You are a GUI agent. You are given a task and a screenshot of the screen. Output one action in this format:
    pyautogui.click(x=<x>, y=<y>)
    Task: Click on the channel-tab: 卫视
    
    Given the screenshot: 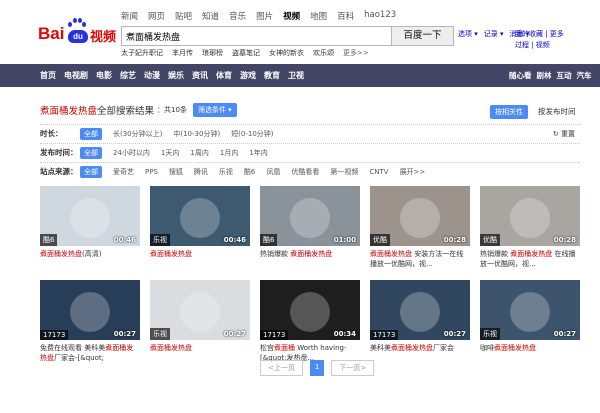 What is the action you would take?
    pyautogui.click(x=296, y=75)
    